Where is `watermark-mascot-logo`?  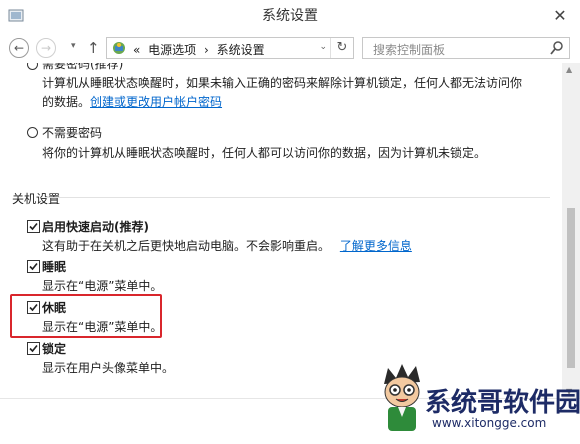 watermark-mascot-logo is located at coordinates (402, 397).